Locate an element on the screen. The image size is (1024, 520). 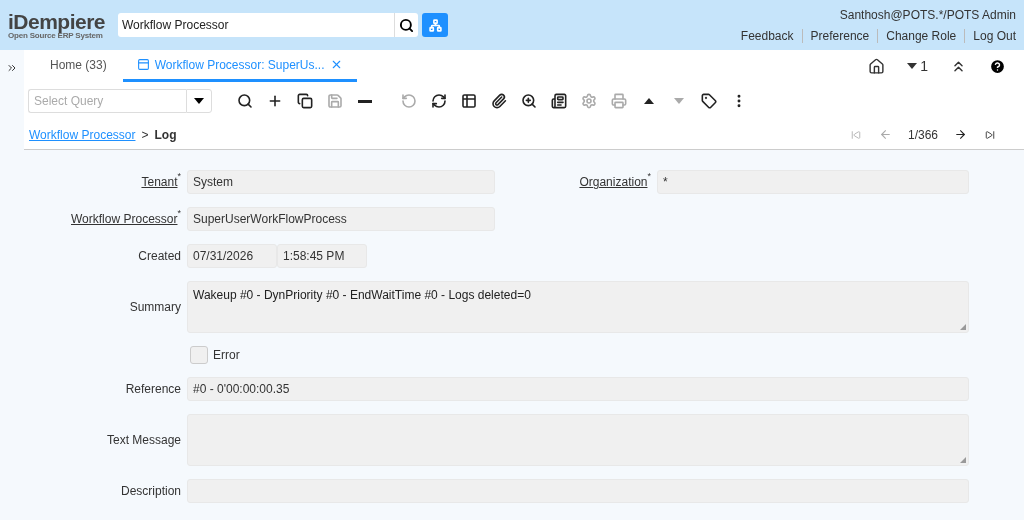
open-windows-count: 1 is located at coordinates (917, 66).